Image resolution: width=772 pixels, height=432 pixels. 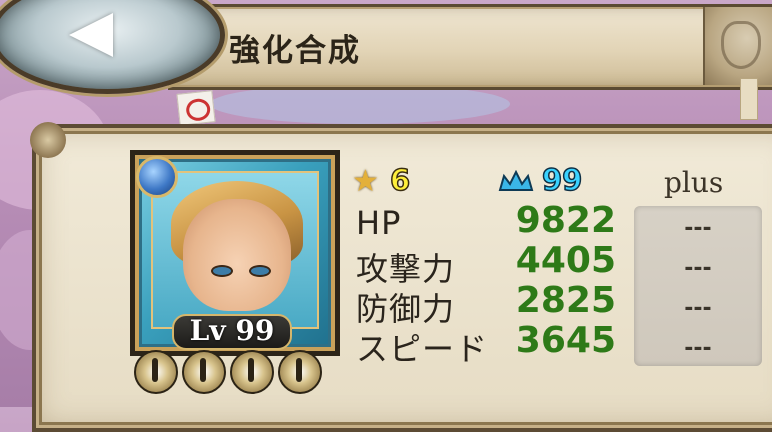 I want to click on stat-value-attack: 4405, so click(x=565, y=260).